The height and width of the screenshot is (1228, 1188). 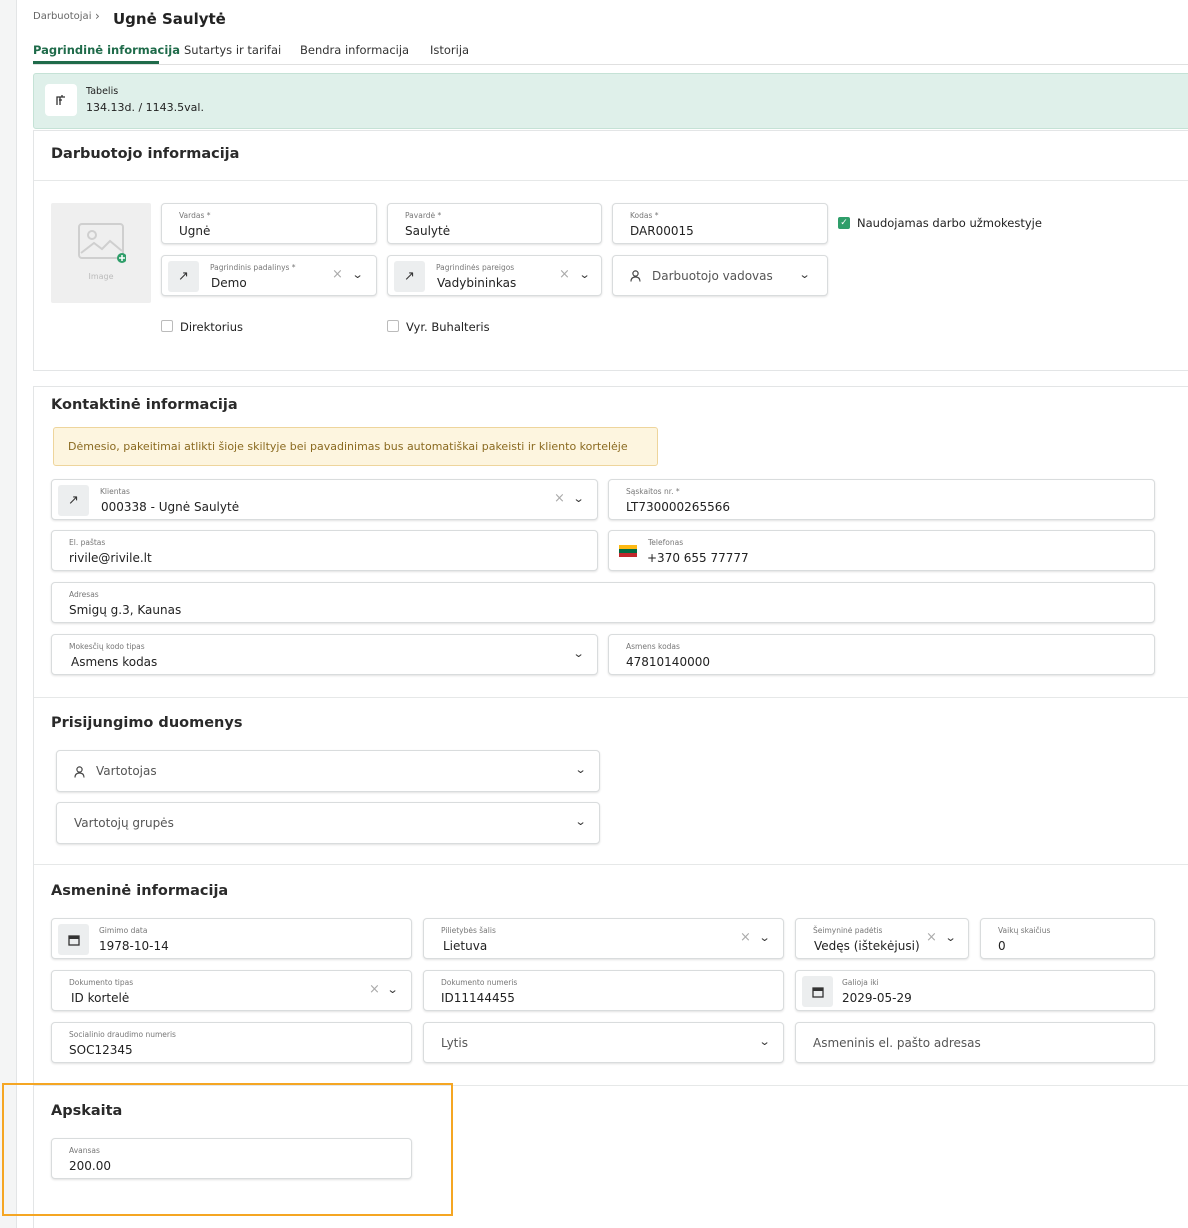 I want to click on klientas-value: 000338 - Ugnė Saulytė, so click(x=170, y=507).